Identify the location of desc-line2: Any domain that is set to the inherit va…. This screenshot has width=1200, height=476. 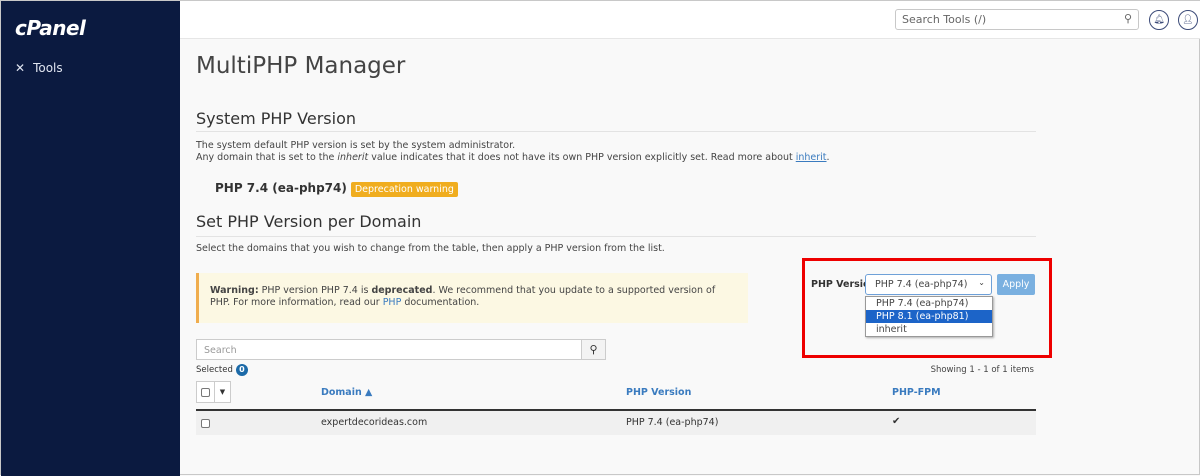
(513, 157).